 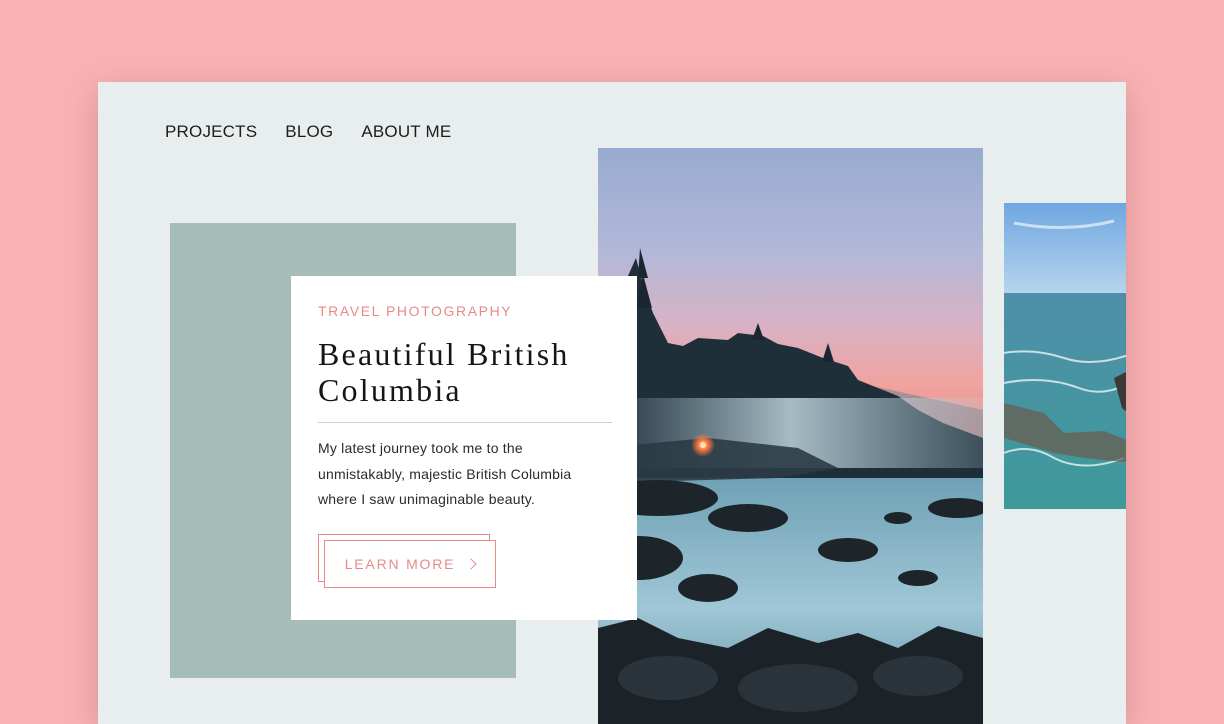 What do you see at coordinates (390, 390) in the screenshot?
I see `post-title-line2: Columbia` at bounding box center [390, 390].